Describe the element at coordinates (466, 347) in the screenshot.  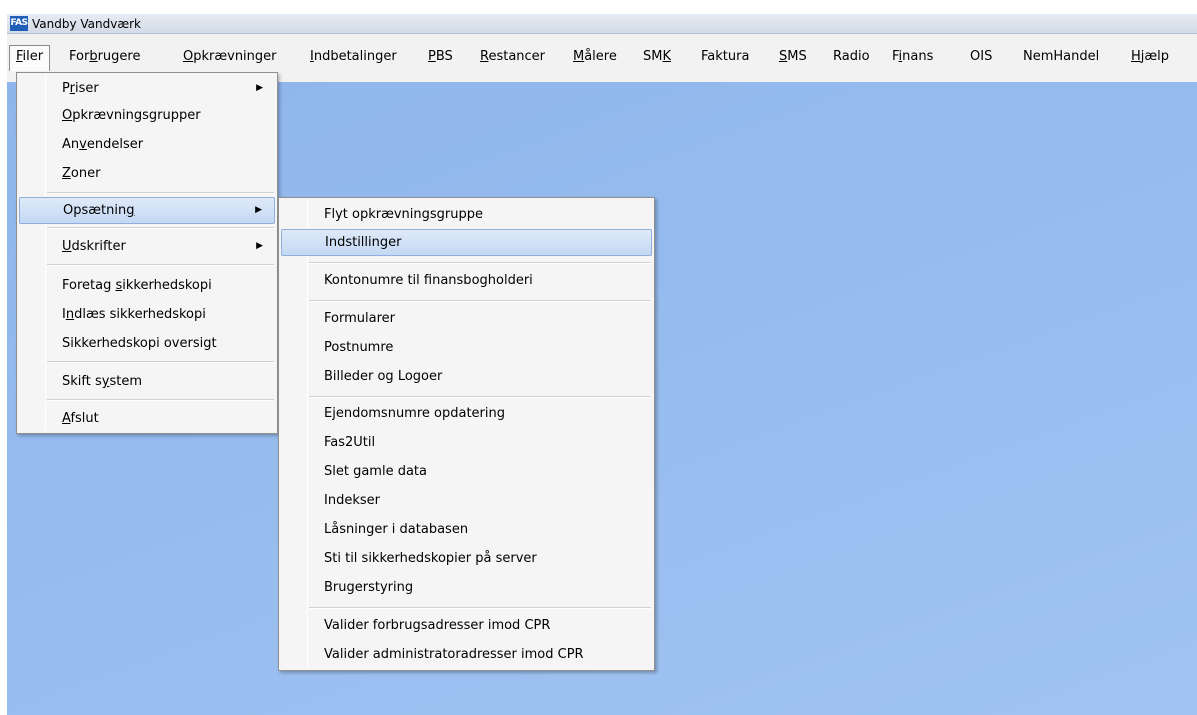
I see `menuitem-postnumre: Postnumre` at that location.